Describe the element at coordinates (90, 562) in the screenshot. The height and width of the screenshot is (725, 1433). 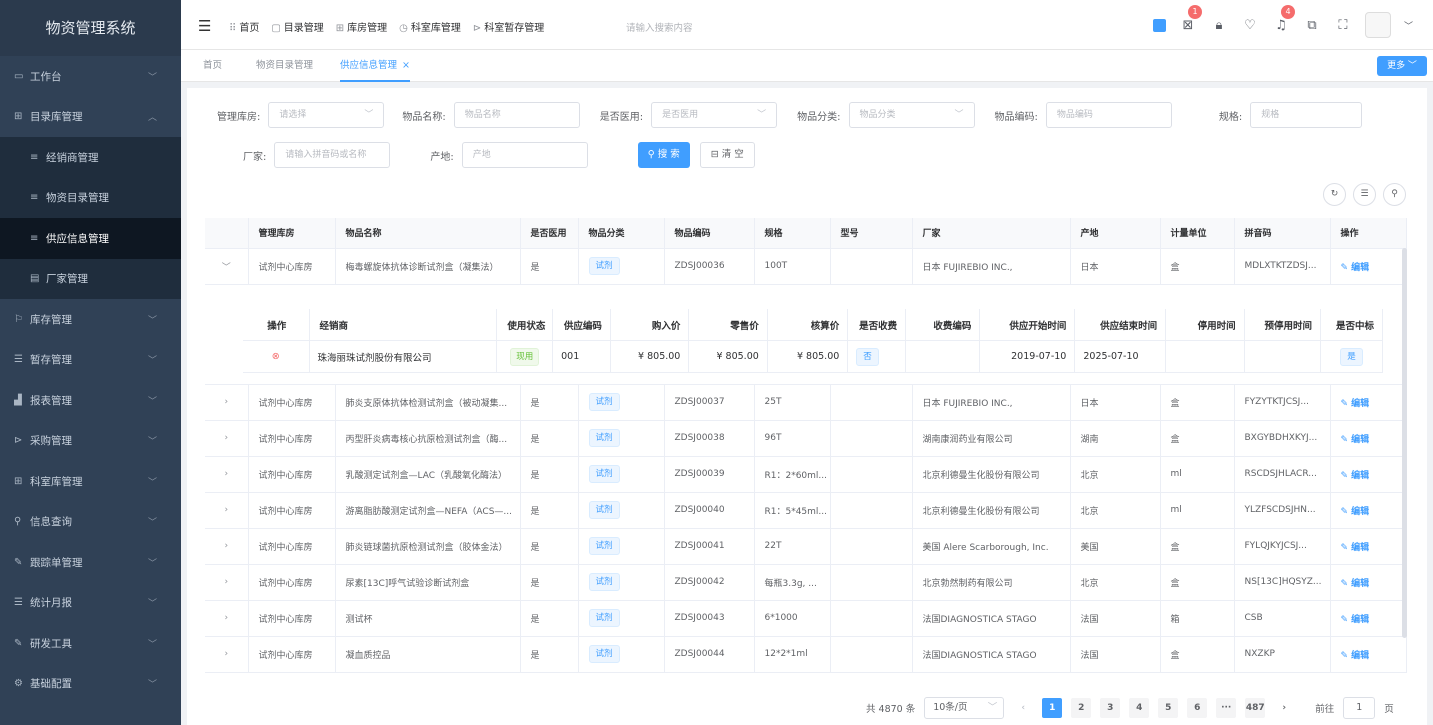
I see `sidebar-item-12: ✎ 跟踪单管理 ﹀` at that location.